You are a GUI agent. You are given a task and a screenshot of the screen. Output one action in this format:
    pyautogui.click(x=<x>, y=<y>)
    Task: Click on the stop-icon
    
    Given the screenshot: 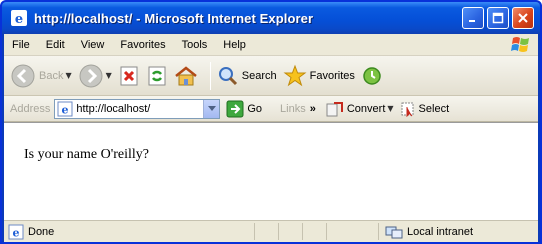 What is the action you would take?
    pyautogui.click(x=129, y=75)
    